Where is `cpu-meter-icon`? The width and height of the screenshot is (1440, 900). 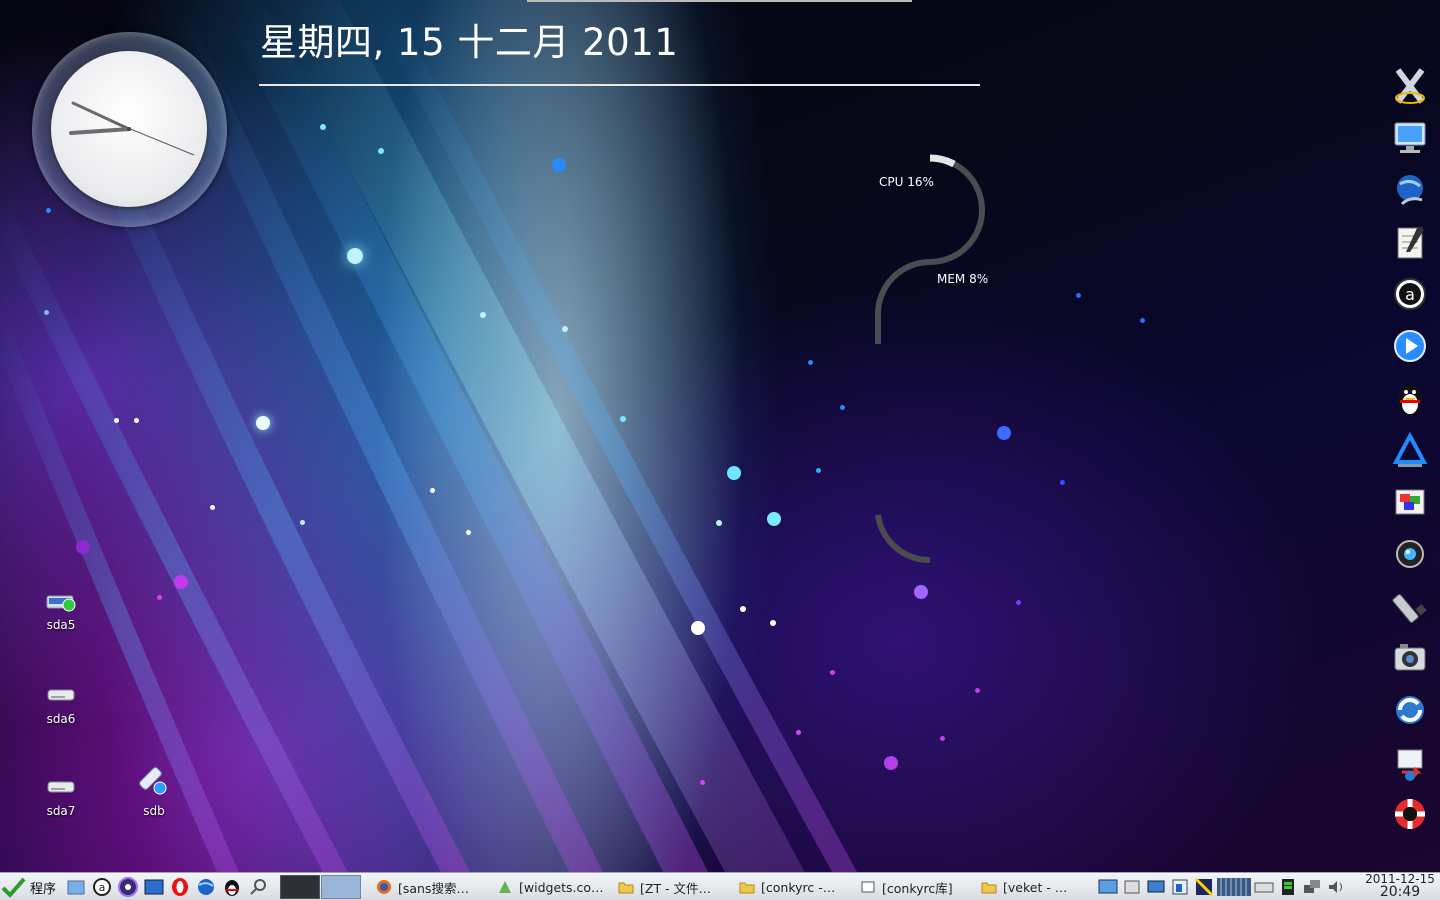 cpu-meter-icon is located at coordinates (1234, 887).